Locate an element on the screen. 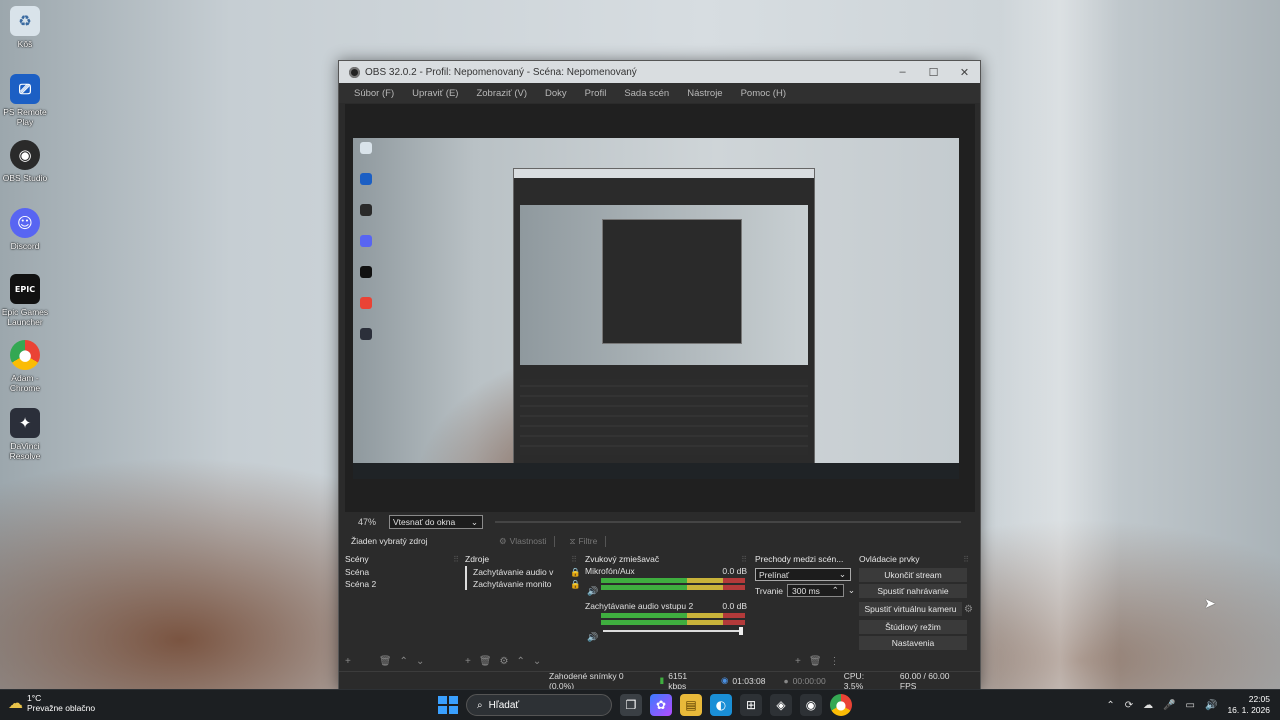  weather-widget: ☁ 1°C Prevažne oblačno is located at coordinates (51, 703).